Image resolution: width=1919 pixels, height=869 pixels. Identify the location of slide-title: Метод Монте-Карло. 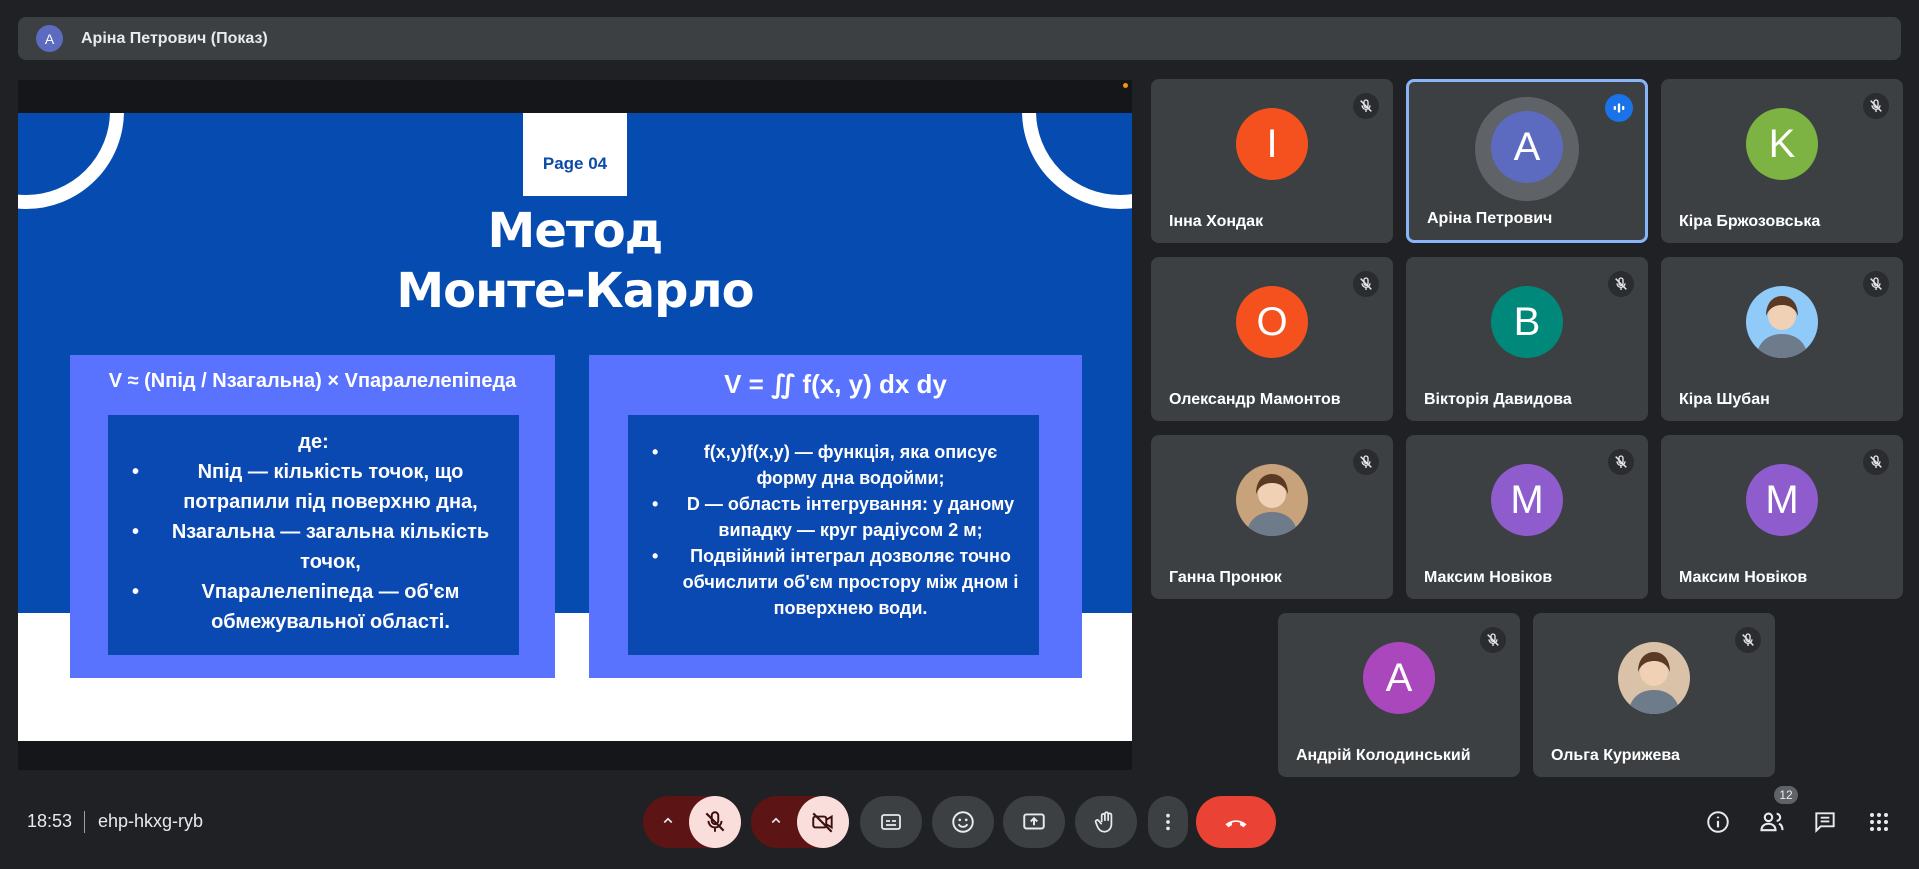
(575, 261).